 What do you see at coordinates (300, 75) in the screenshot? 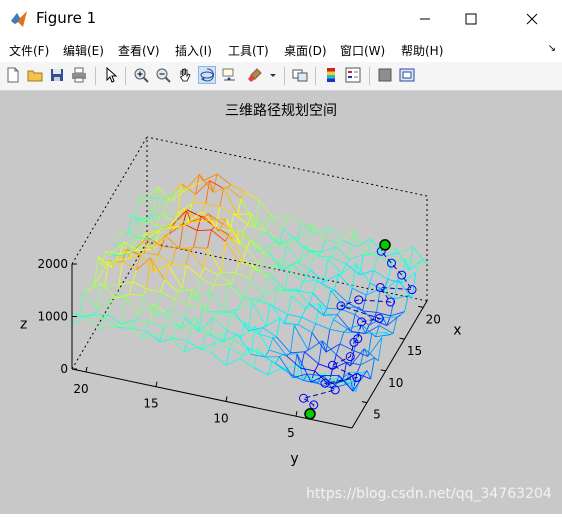
I see `link-plot-button` at bounding box center [300, 75].